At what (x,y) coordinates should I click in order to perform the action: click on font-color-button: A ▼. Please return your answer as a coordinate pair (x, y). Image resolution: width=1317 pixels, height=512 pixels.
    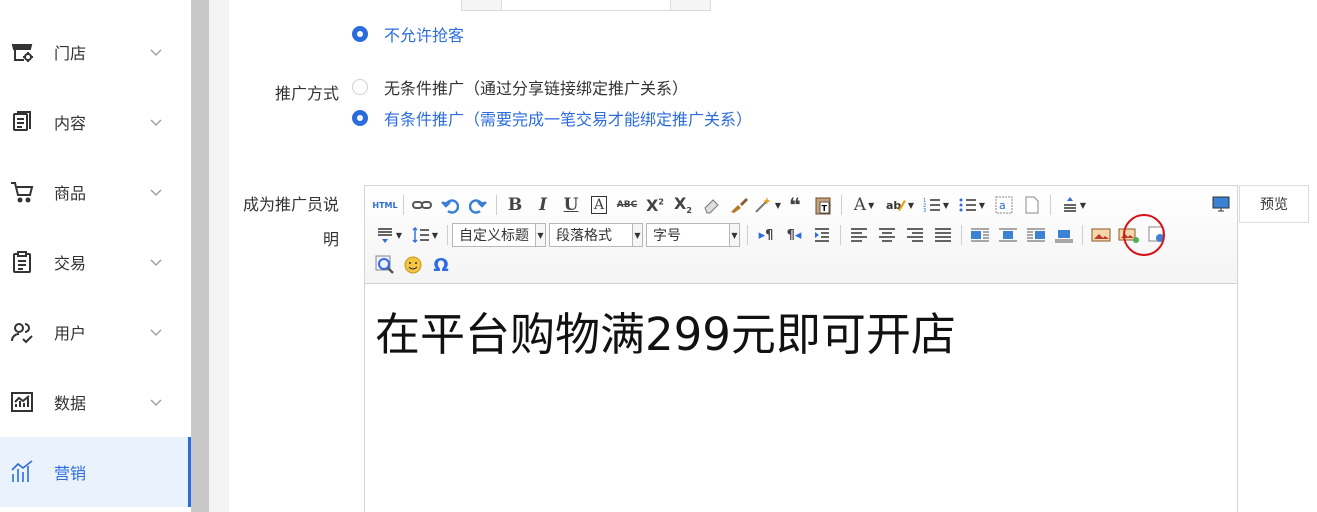
    Looking at the image, I should click on (864, 205).